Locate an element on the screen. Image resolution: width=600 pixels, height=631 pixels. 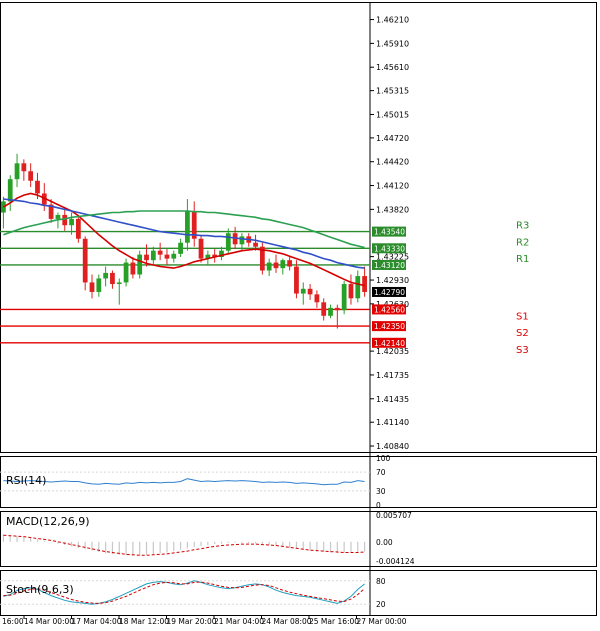
price-axis-label: 1.44420 is located at coordinates (392, 162).